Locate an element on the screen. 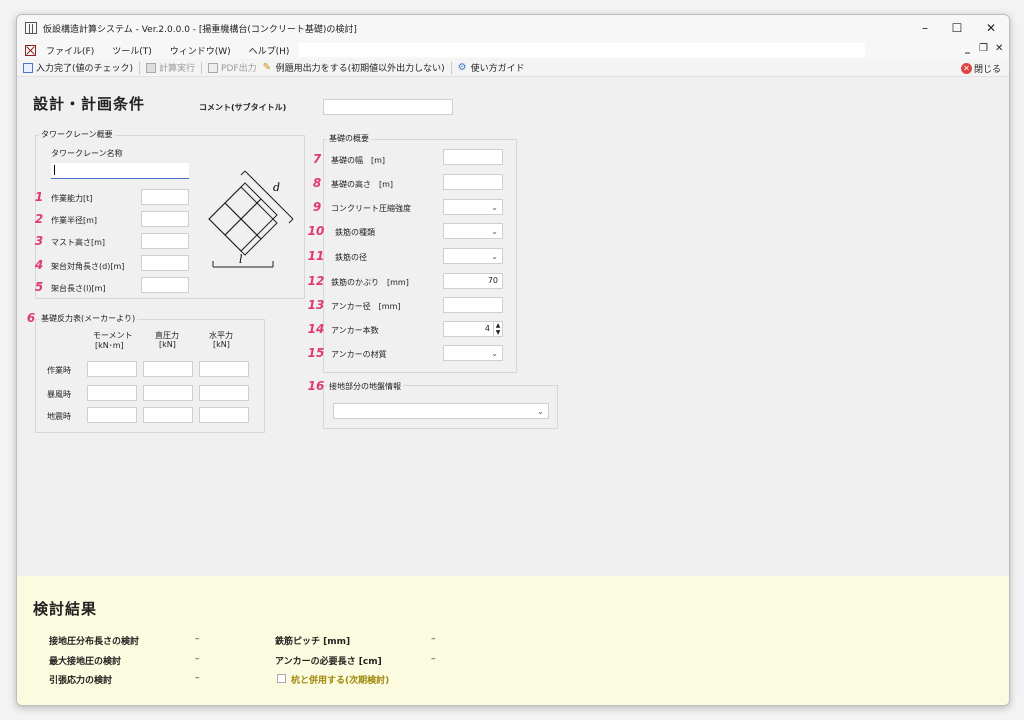 The height and width of the screenshot is (720, 1024). calculate-label: 計算実行 is located at coordinates (177, 69).